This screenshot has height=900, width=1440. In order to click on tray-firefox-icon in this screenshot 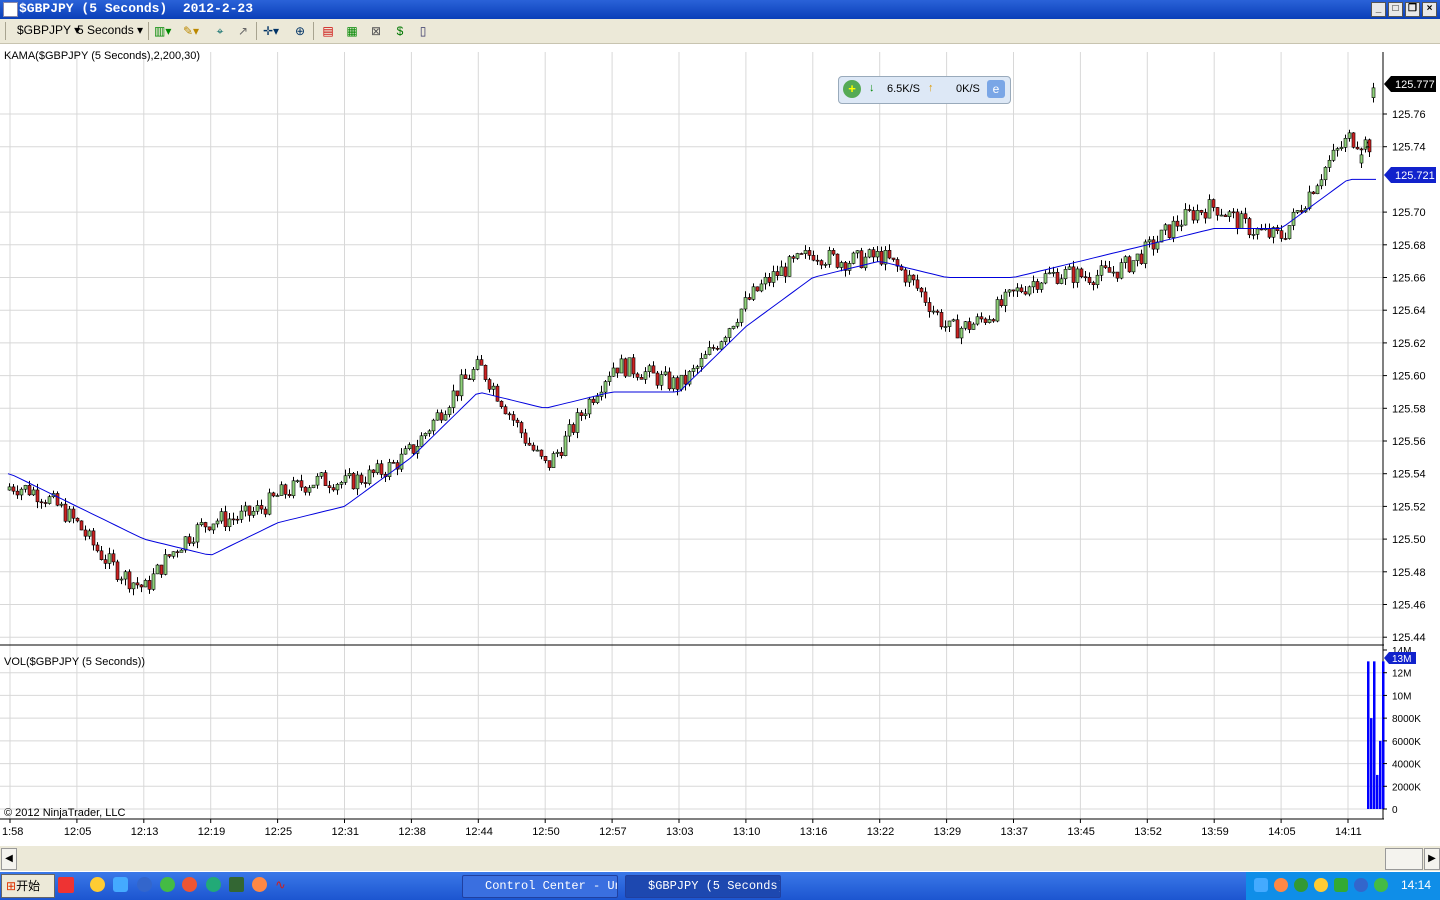, I will do `click(1281, 885)`.